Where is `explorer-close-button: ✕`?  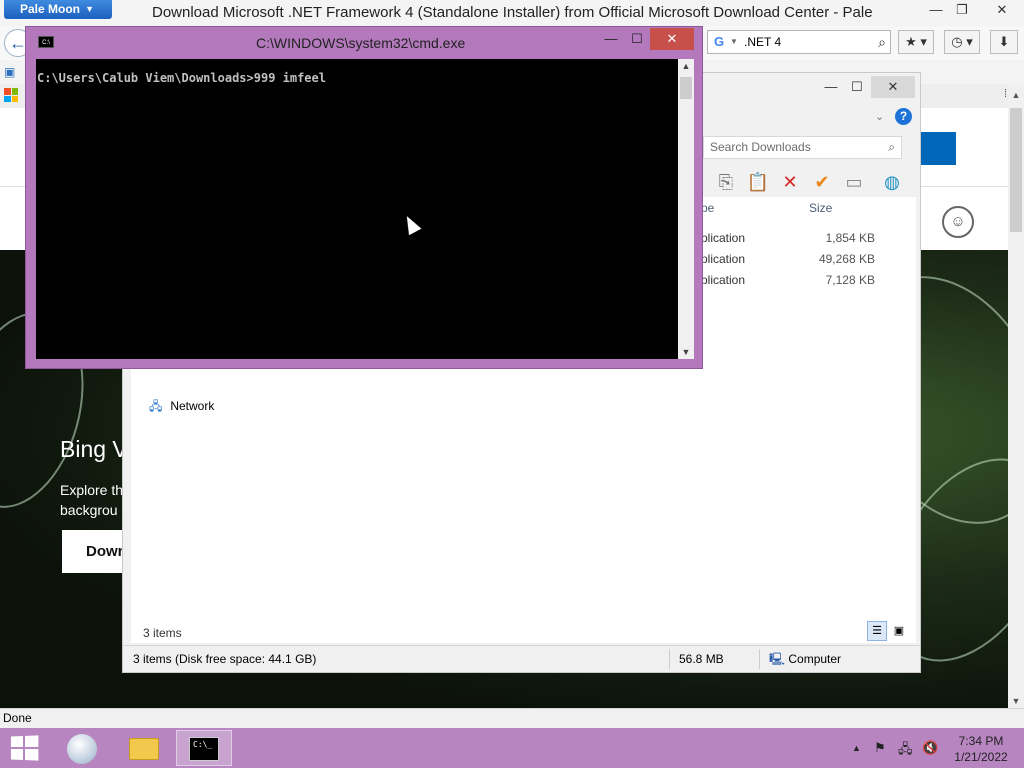
explorer-close-button: ✕ is located at coordinates (893, 87).